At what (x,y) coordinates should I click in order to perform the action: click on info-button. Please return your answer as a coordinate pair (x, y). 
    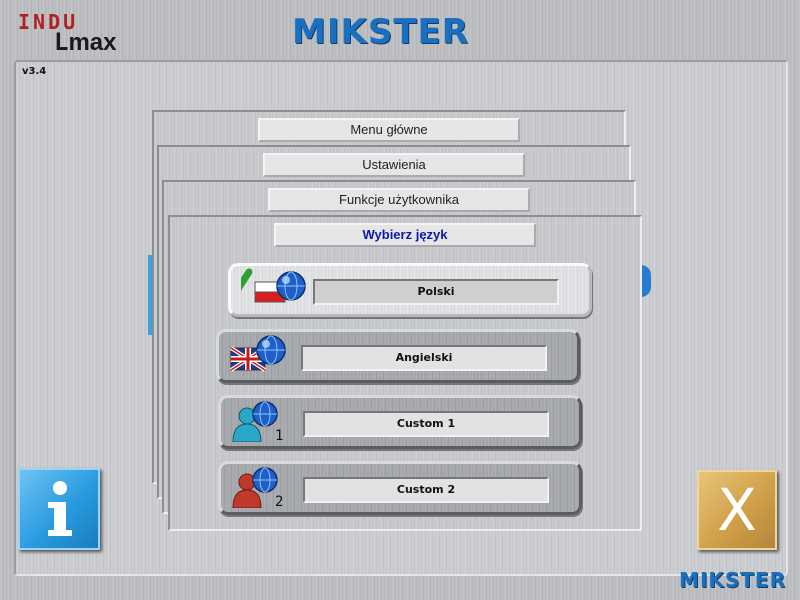
    Looking at the image, I should click on (59, 509).